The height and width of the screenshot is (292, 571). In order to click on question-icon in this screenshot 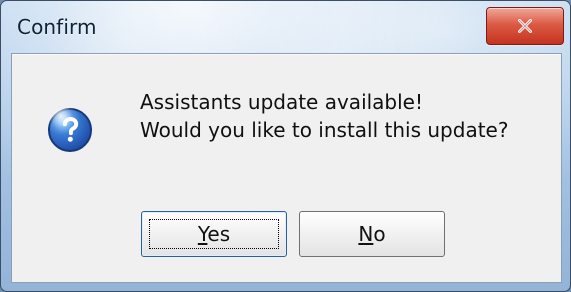, I will do `click(70, 130)`.